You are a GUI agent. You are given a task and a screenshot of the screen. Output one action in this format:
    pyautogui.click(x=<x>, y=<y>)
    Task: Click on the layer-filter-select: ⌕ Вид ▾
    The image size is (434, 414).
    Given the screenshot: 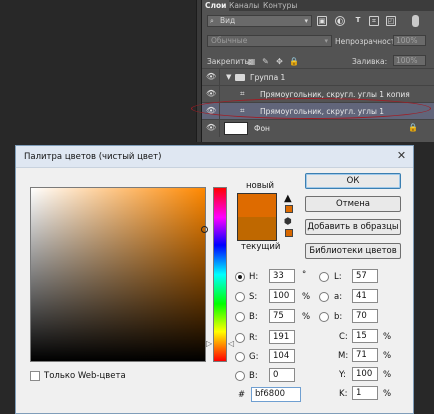 What is the action you would take?
    pyautogui.click(x=259, y=21)
    